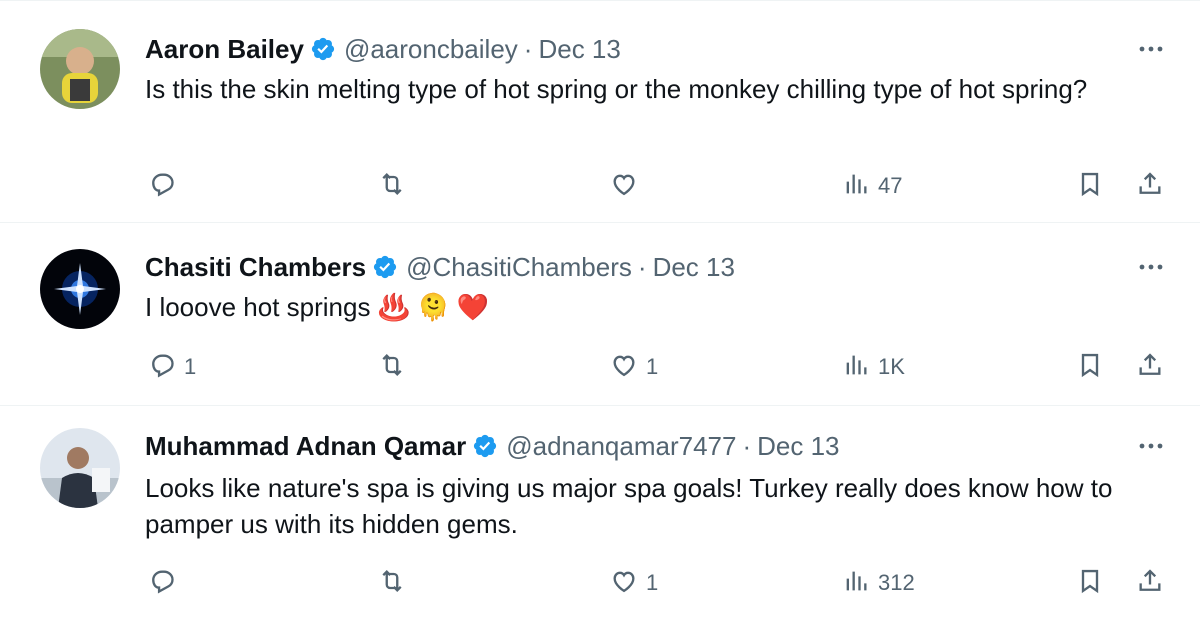 This screenshot has height=629, width=1200. I want to click on tweet-text-container: I looove hot springs ♨️ 🫠 ❤️, so click(660, 307).